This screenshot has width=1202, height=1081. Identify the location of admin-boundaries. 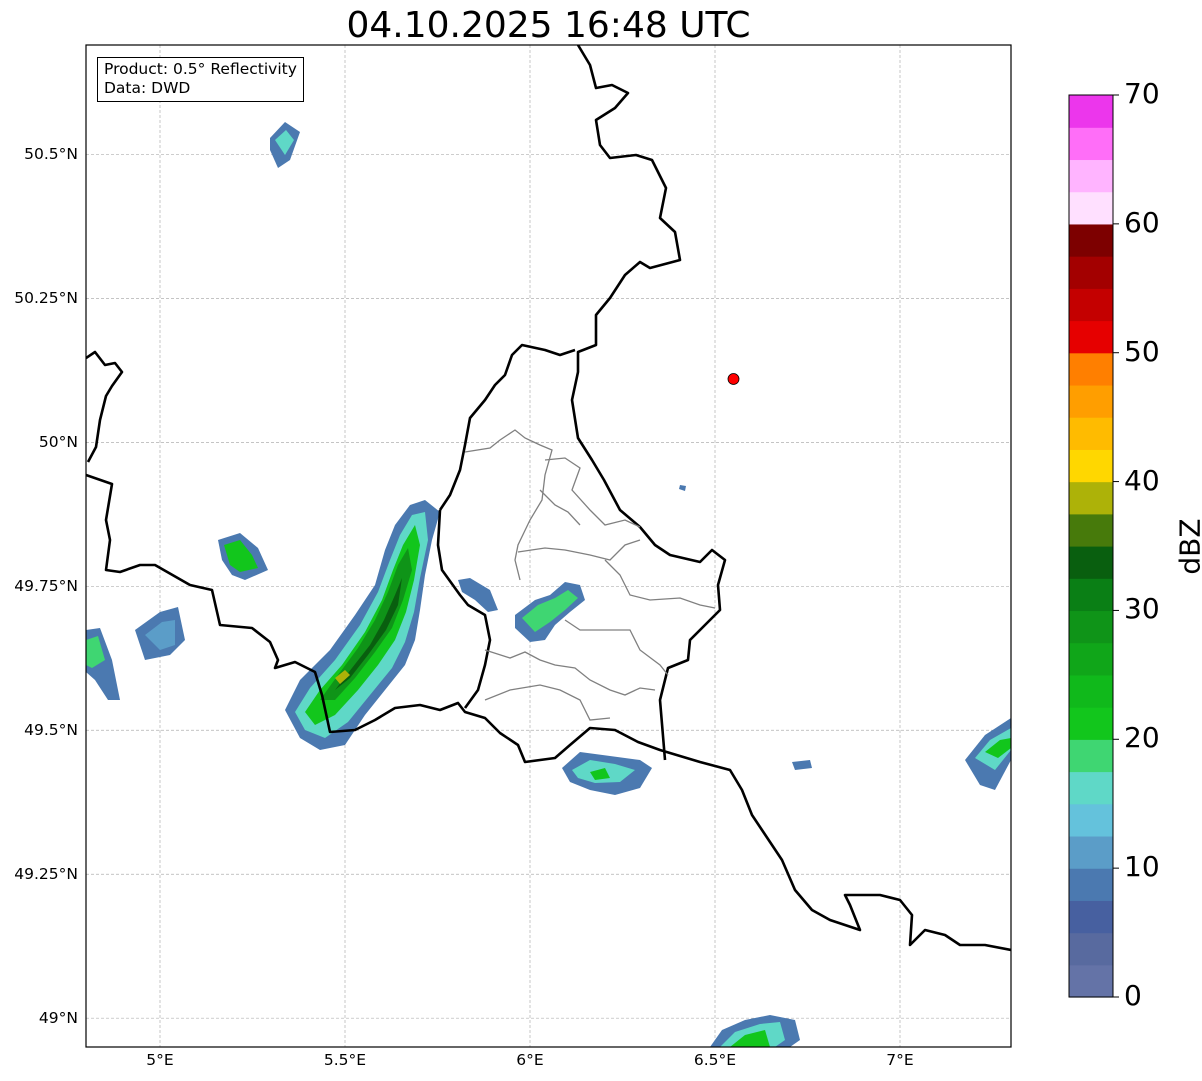
(590, 575).